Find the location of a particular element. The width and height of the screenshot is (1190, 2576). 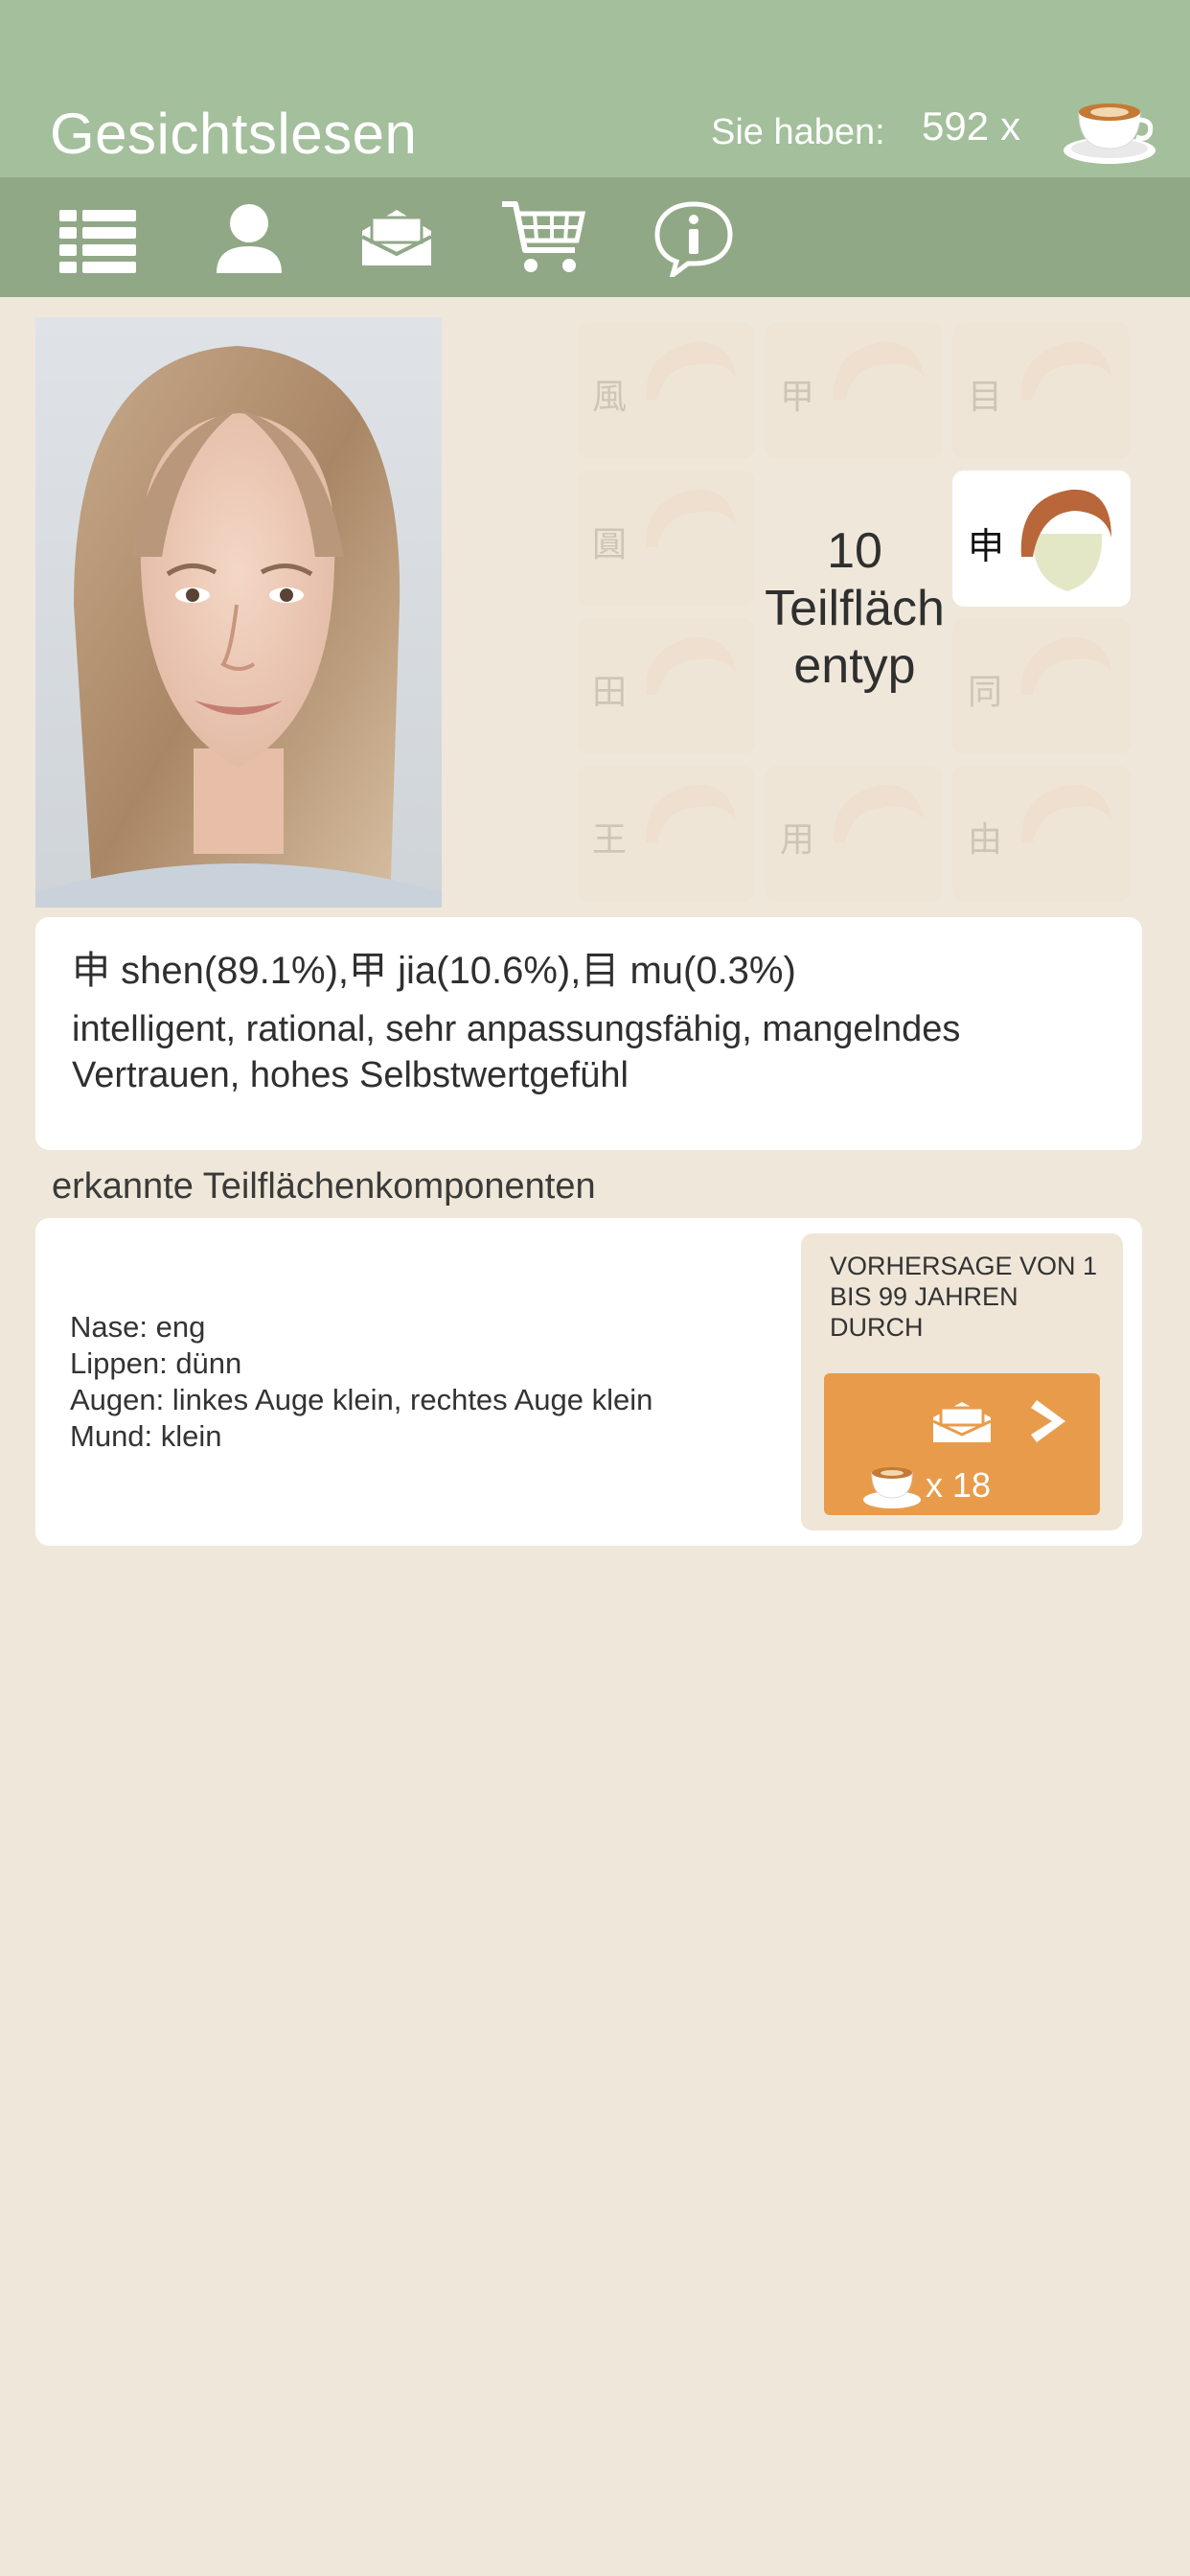

section-title: erkannte Teilflächenkomponenten is located at coordinates (324, 1186).